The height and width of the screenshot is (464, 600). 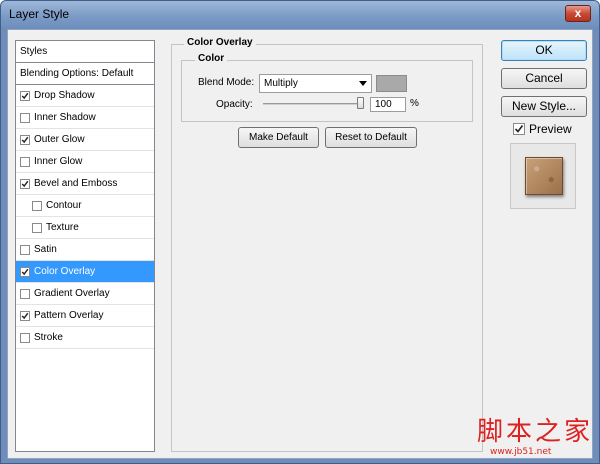 What do you see at coordinates (64, 95) in the screenshot?
I see `style-item-label: Drop Shadow` at bounding box center [64, 95].